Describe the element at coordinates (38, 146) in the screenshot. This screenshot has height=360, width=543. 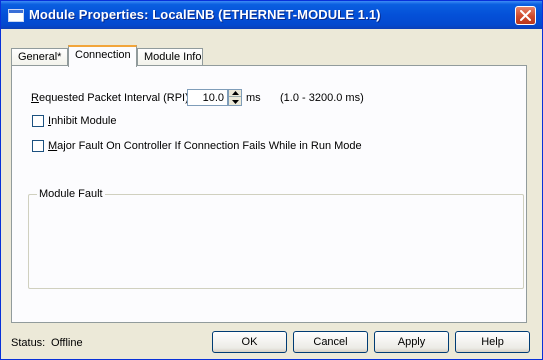
I see `major-fault-checkbox` at that location.